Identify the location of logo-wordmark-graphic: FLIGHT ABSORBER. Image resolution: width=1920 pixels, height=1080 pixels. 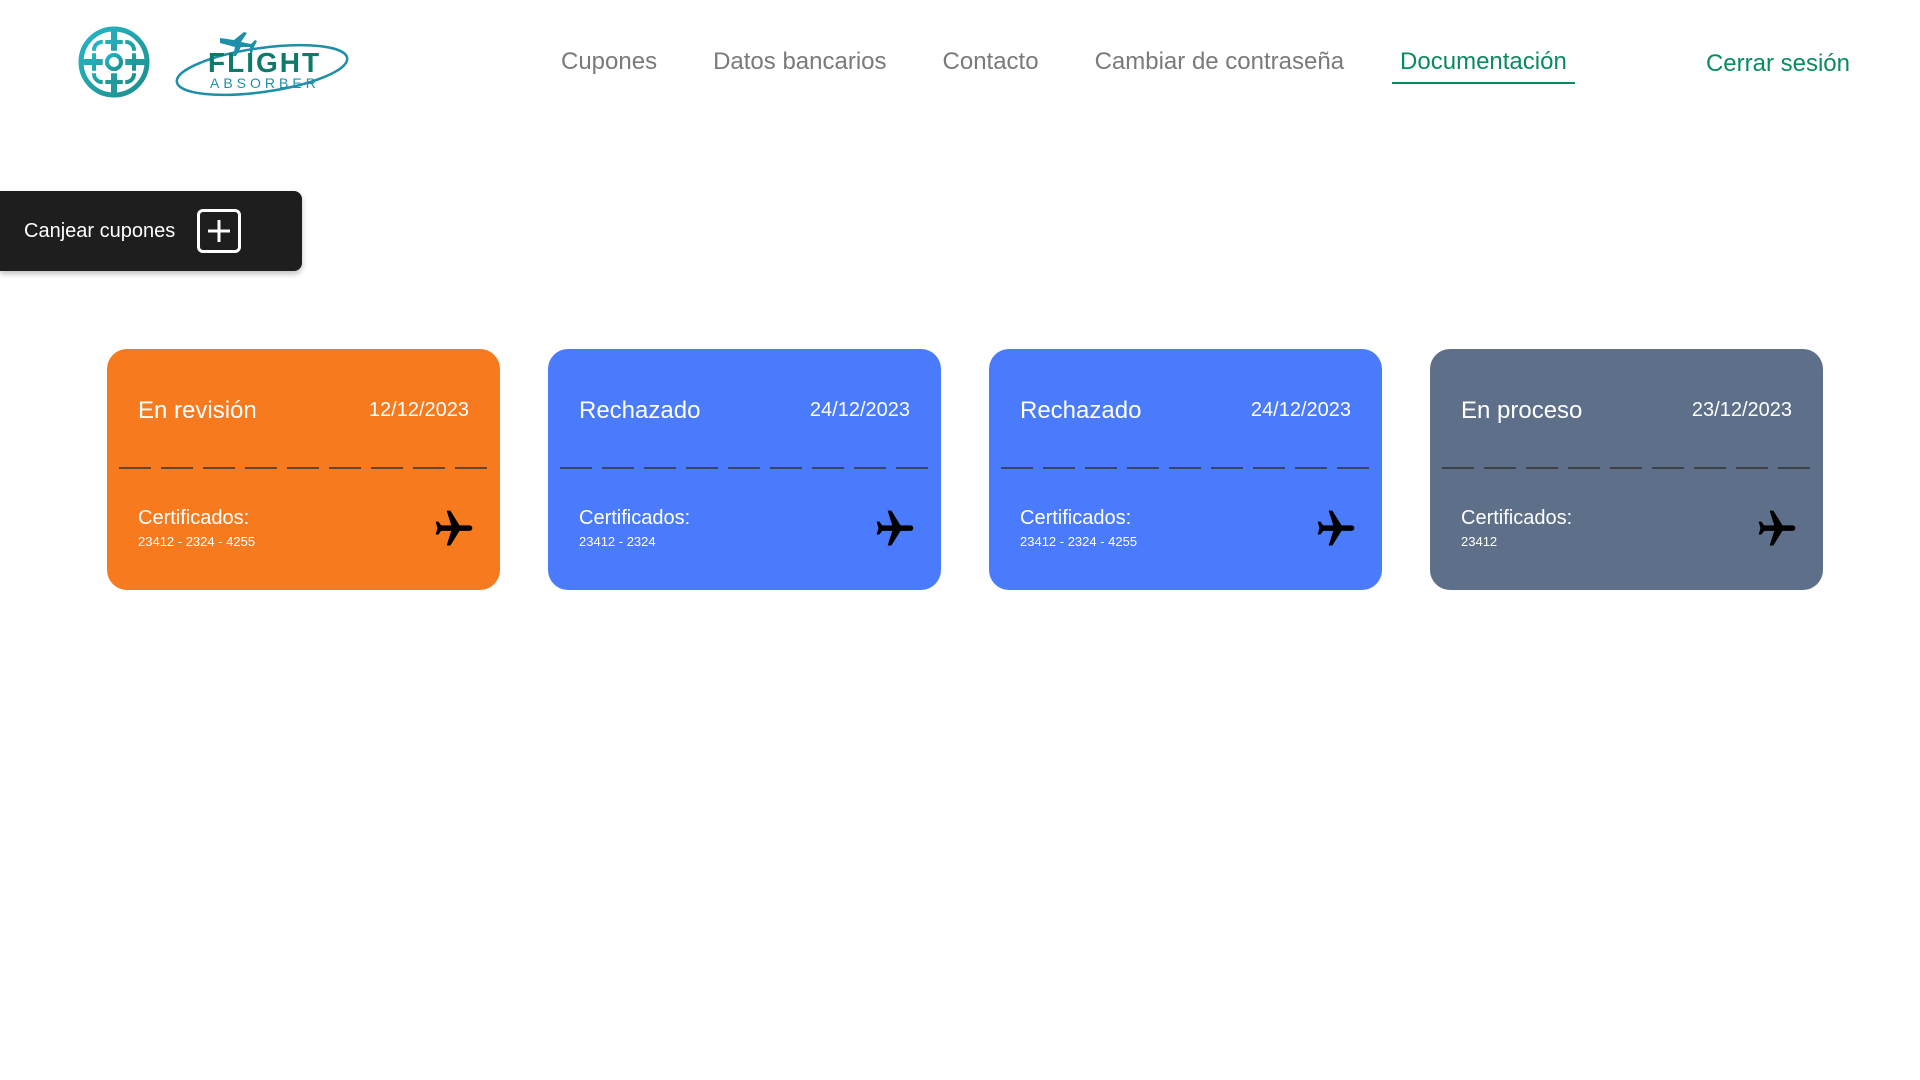
(262, 64).